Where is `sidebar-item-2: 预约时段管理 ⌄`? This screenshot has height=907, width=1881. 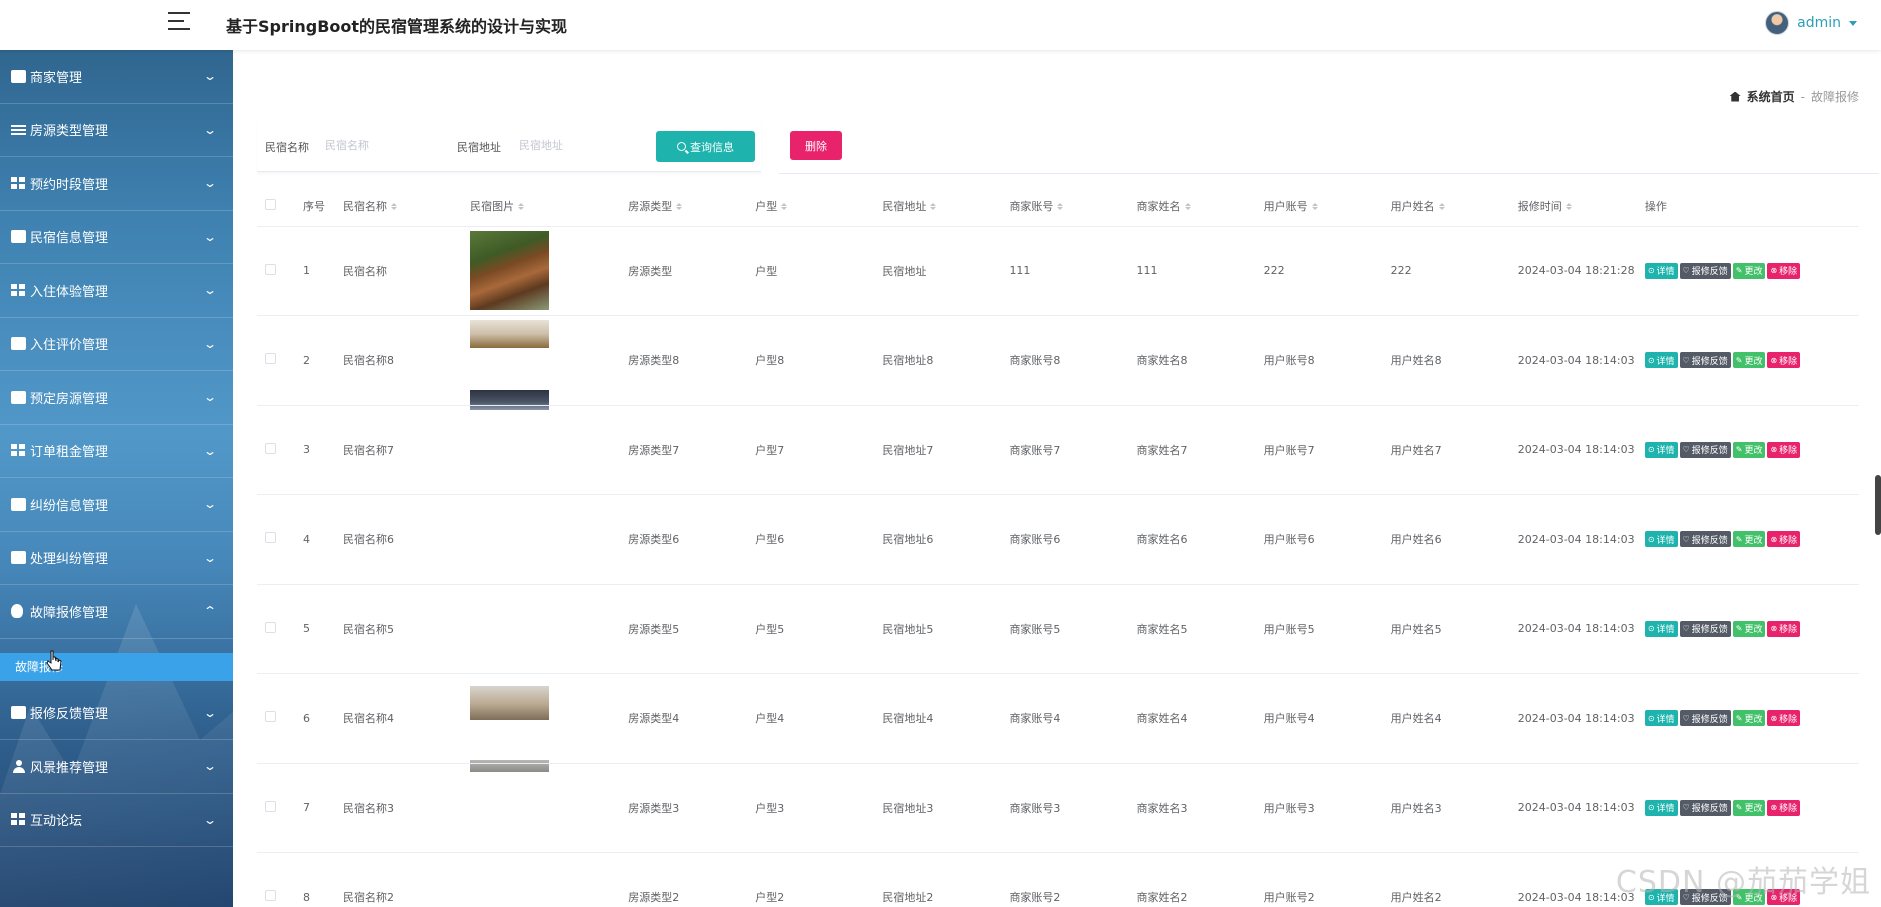
sidebar-item-2: 预约时段管理 ⌄ is located at coordinates (116, 184).